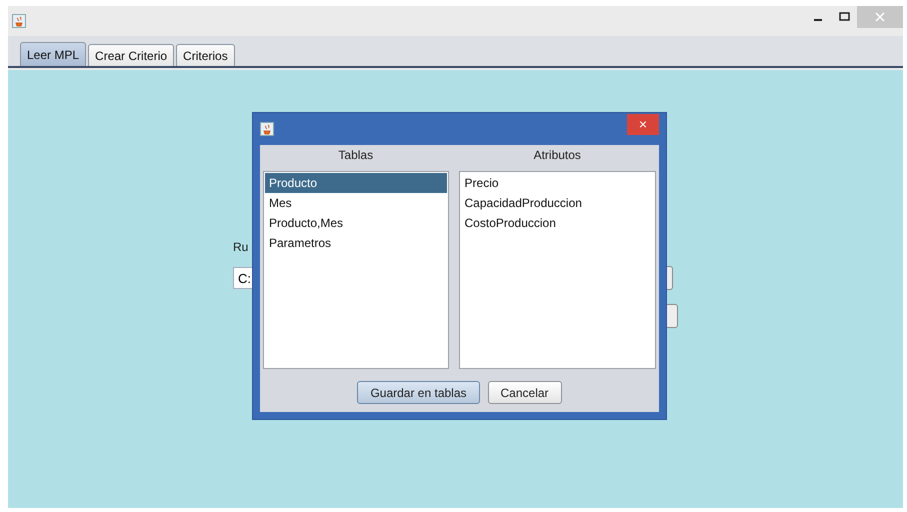 Image resolution: width=907 pixels, height=512 pixels. I want to click on field-label: Ru, so click(240, 247).